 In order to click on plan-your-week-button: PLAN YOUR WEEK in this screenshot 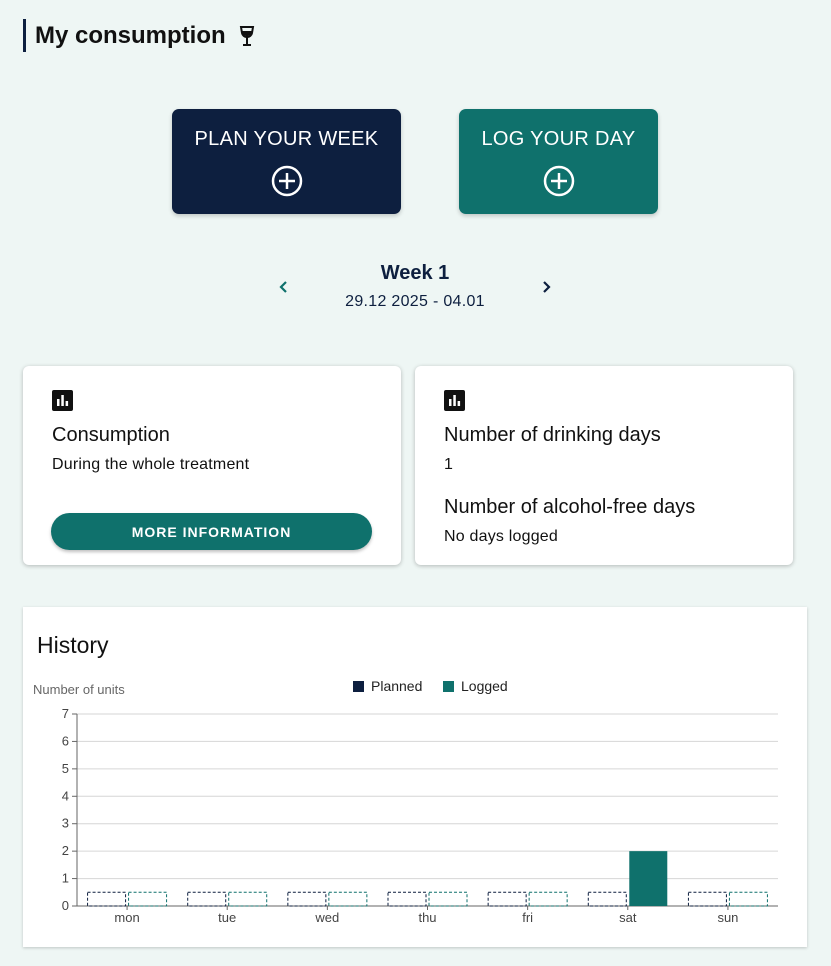, I will do `click(286, 161)`.